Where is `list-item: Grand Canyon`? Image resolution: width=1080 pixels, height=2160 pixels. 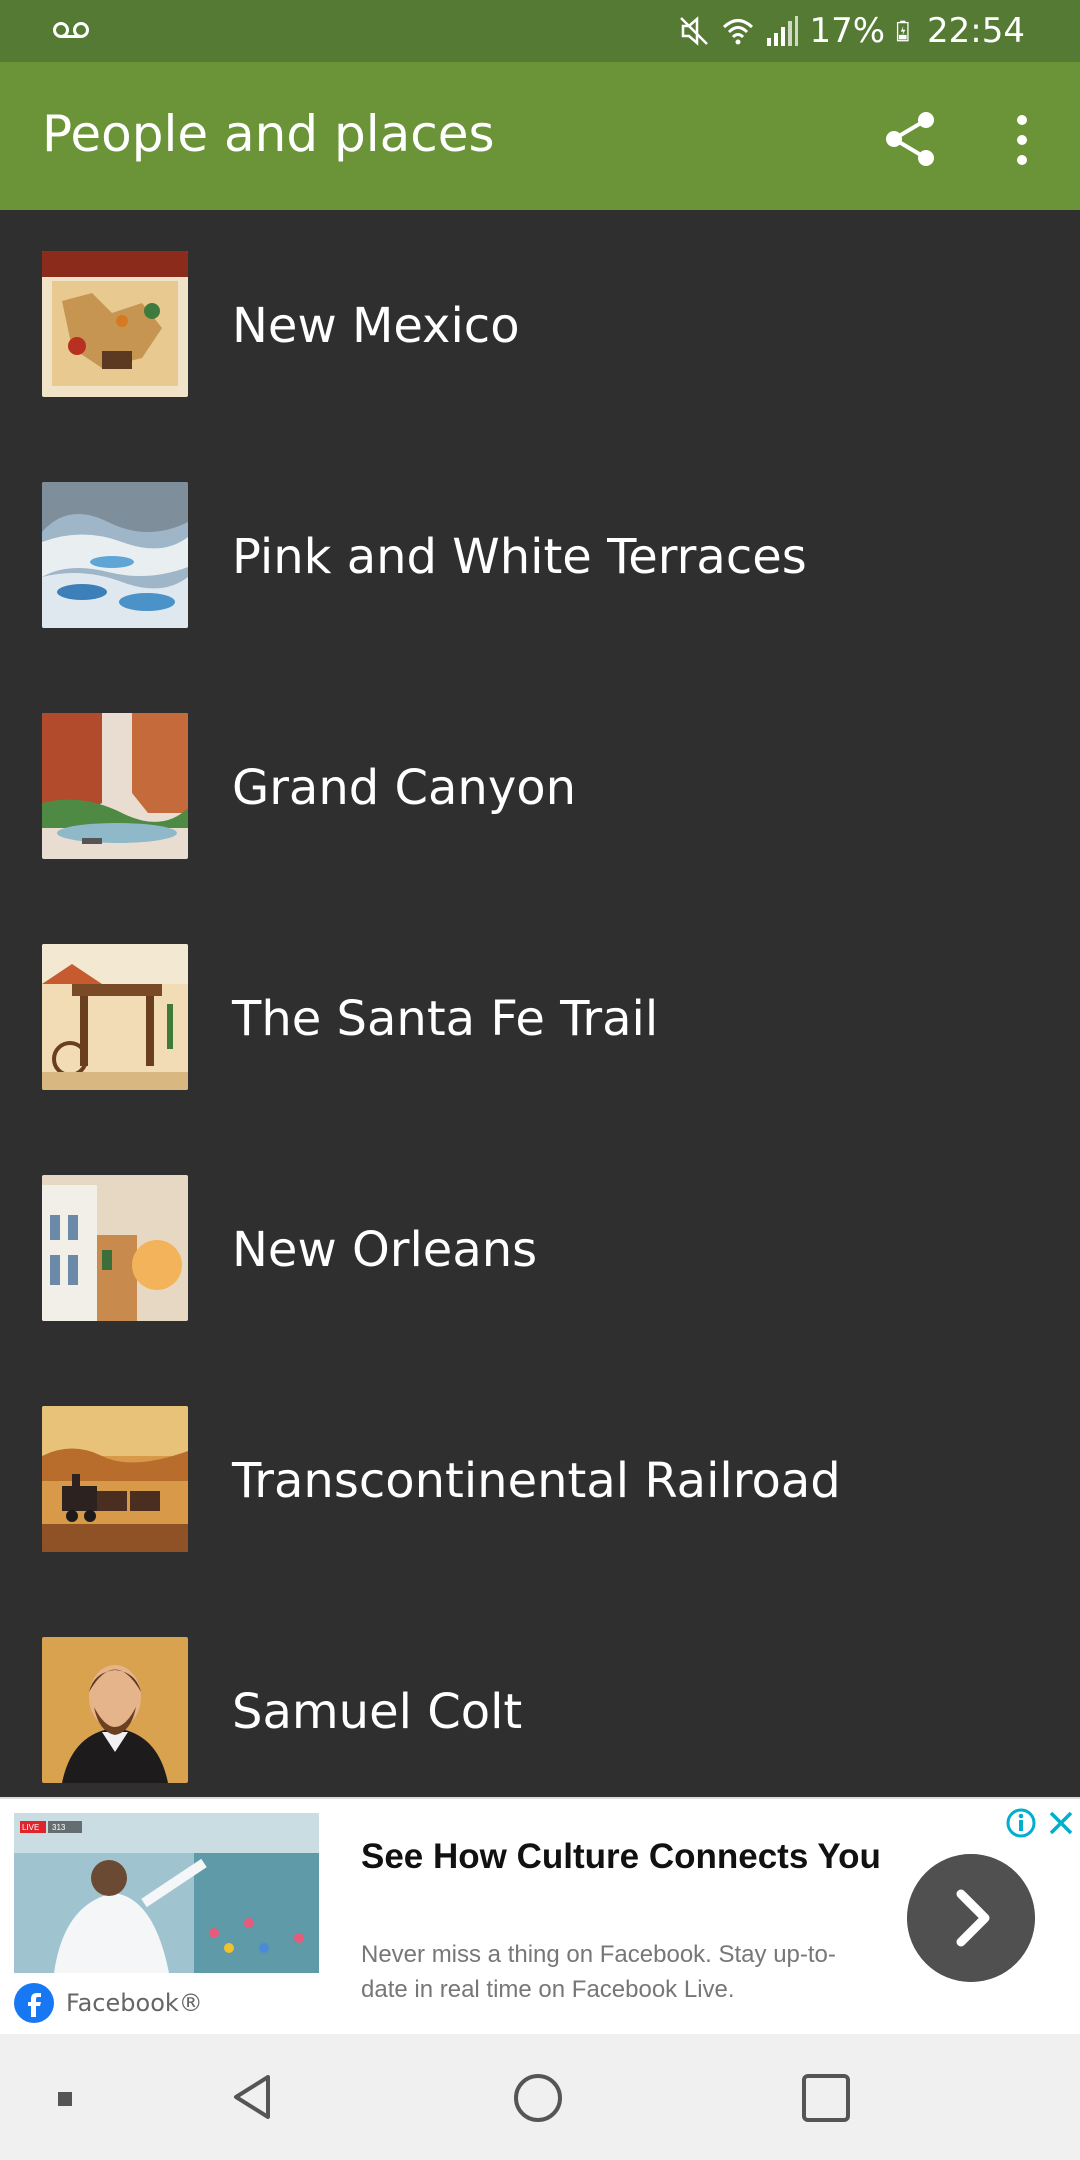 list-item: Grand Canyon is located at coordinates (540, 787).